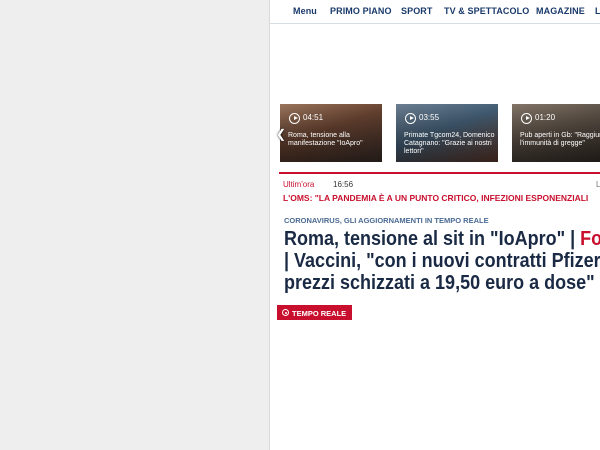 The width and height of the screenshot is (600, 450). What do you see at coordinates (281, 134) in the screenshot?
I see `carousel-prev-arrow-icon: ❮` at bounding box center [281, 134].